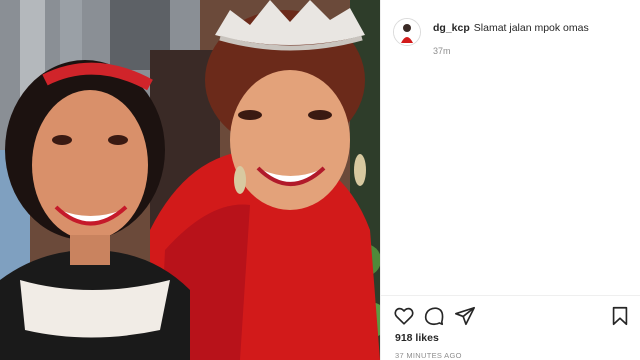 The height and width of the screenshot is (360, 640). I want to click on caption-comment: dg_kcp Slamat jalan mpok omas 37m, so click(513, 41).